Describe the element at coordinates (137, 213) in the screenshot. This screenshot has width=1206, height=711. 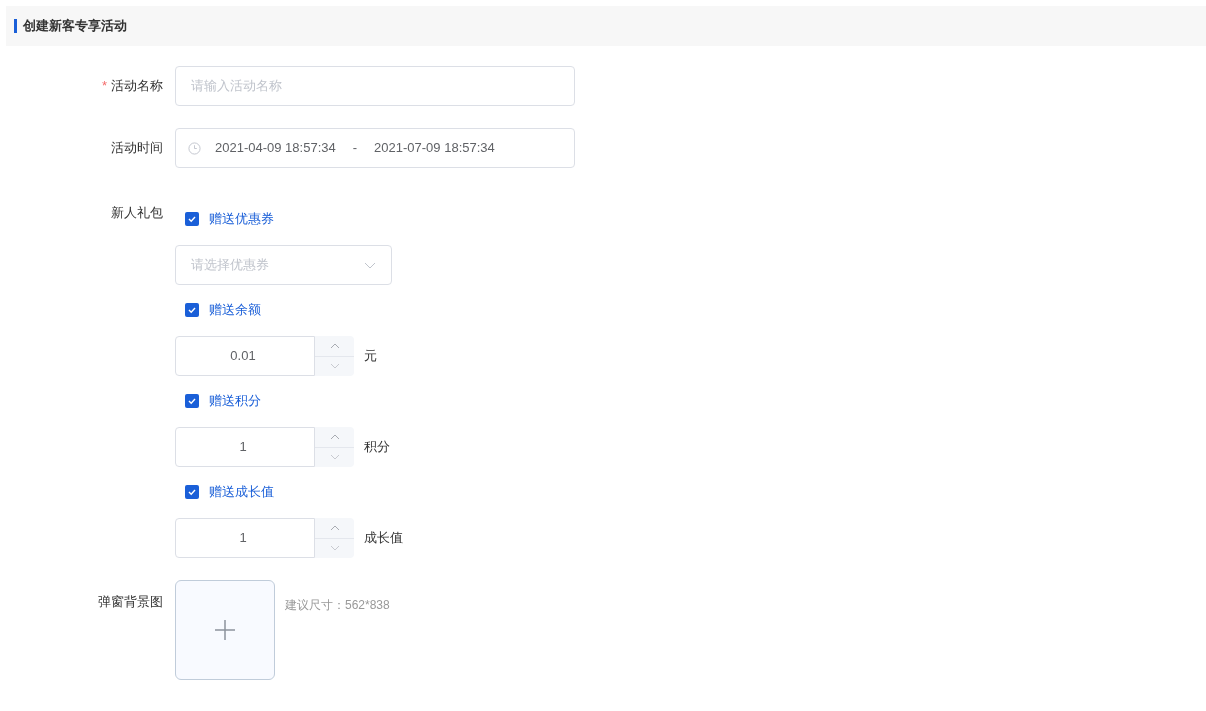
I see `field-label: 新人礼包` at that location.